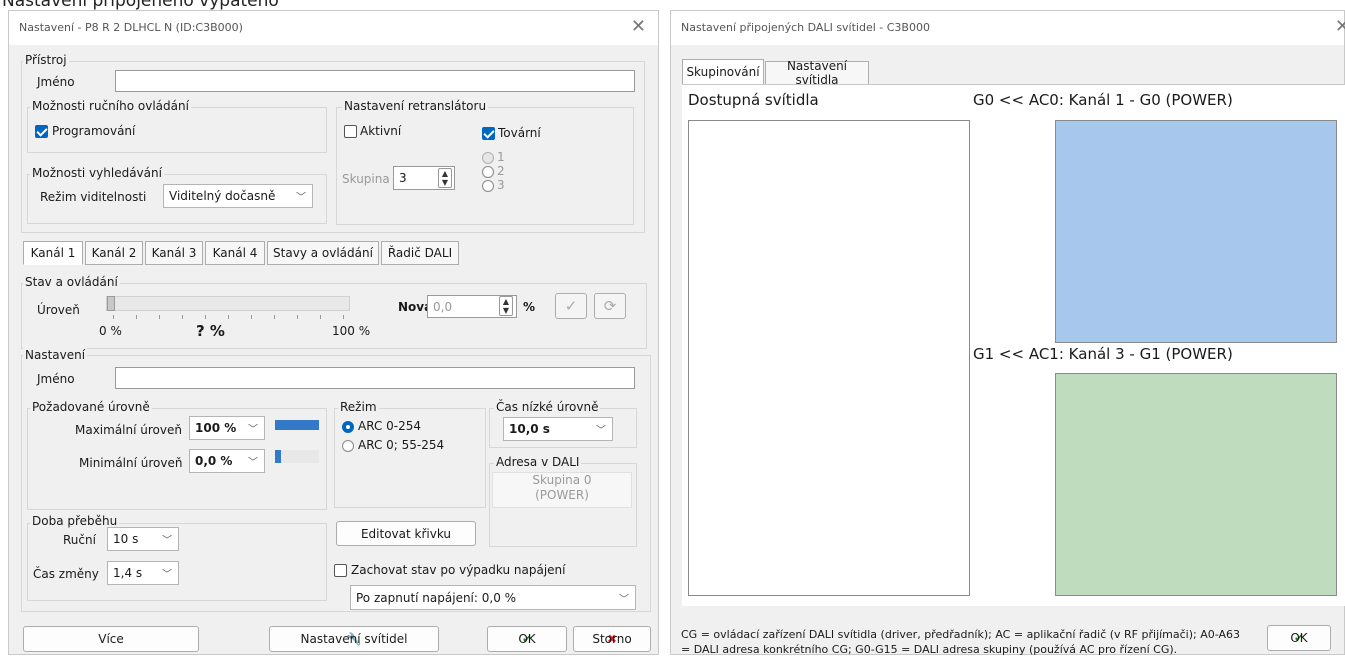 The width and height of the screenshot is (1345, 657). What do you see at coordinates (75, 521) in the screenshot?
I see `transition-group-label: Doba přeběhu` at bounding box center [75, 521].